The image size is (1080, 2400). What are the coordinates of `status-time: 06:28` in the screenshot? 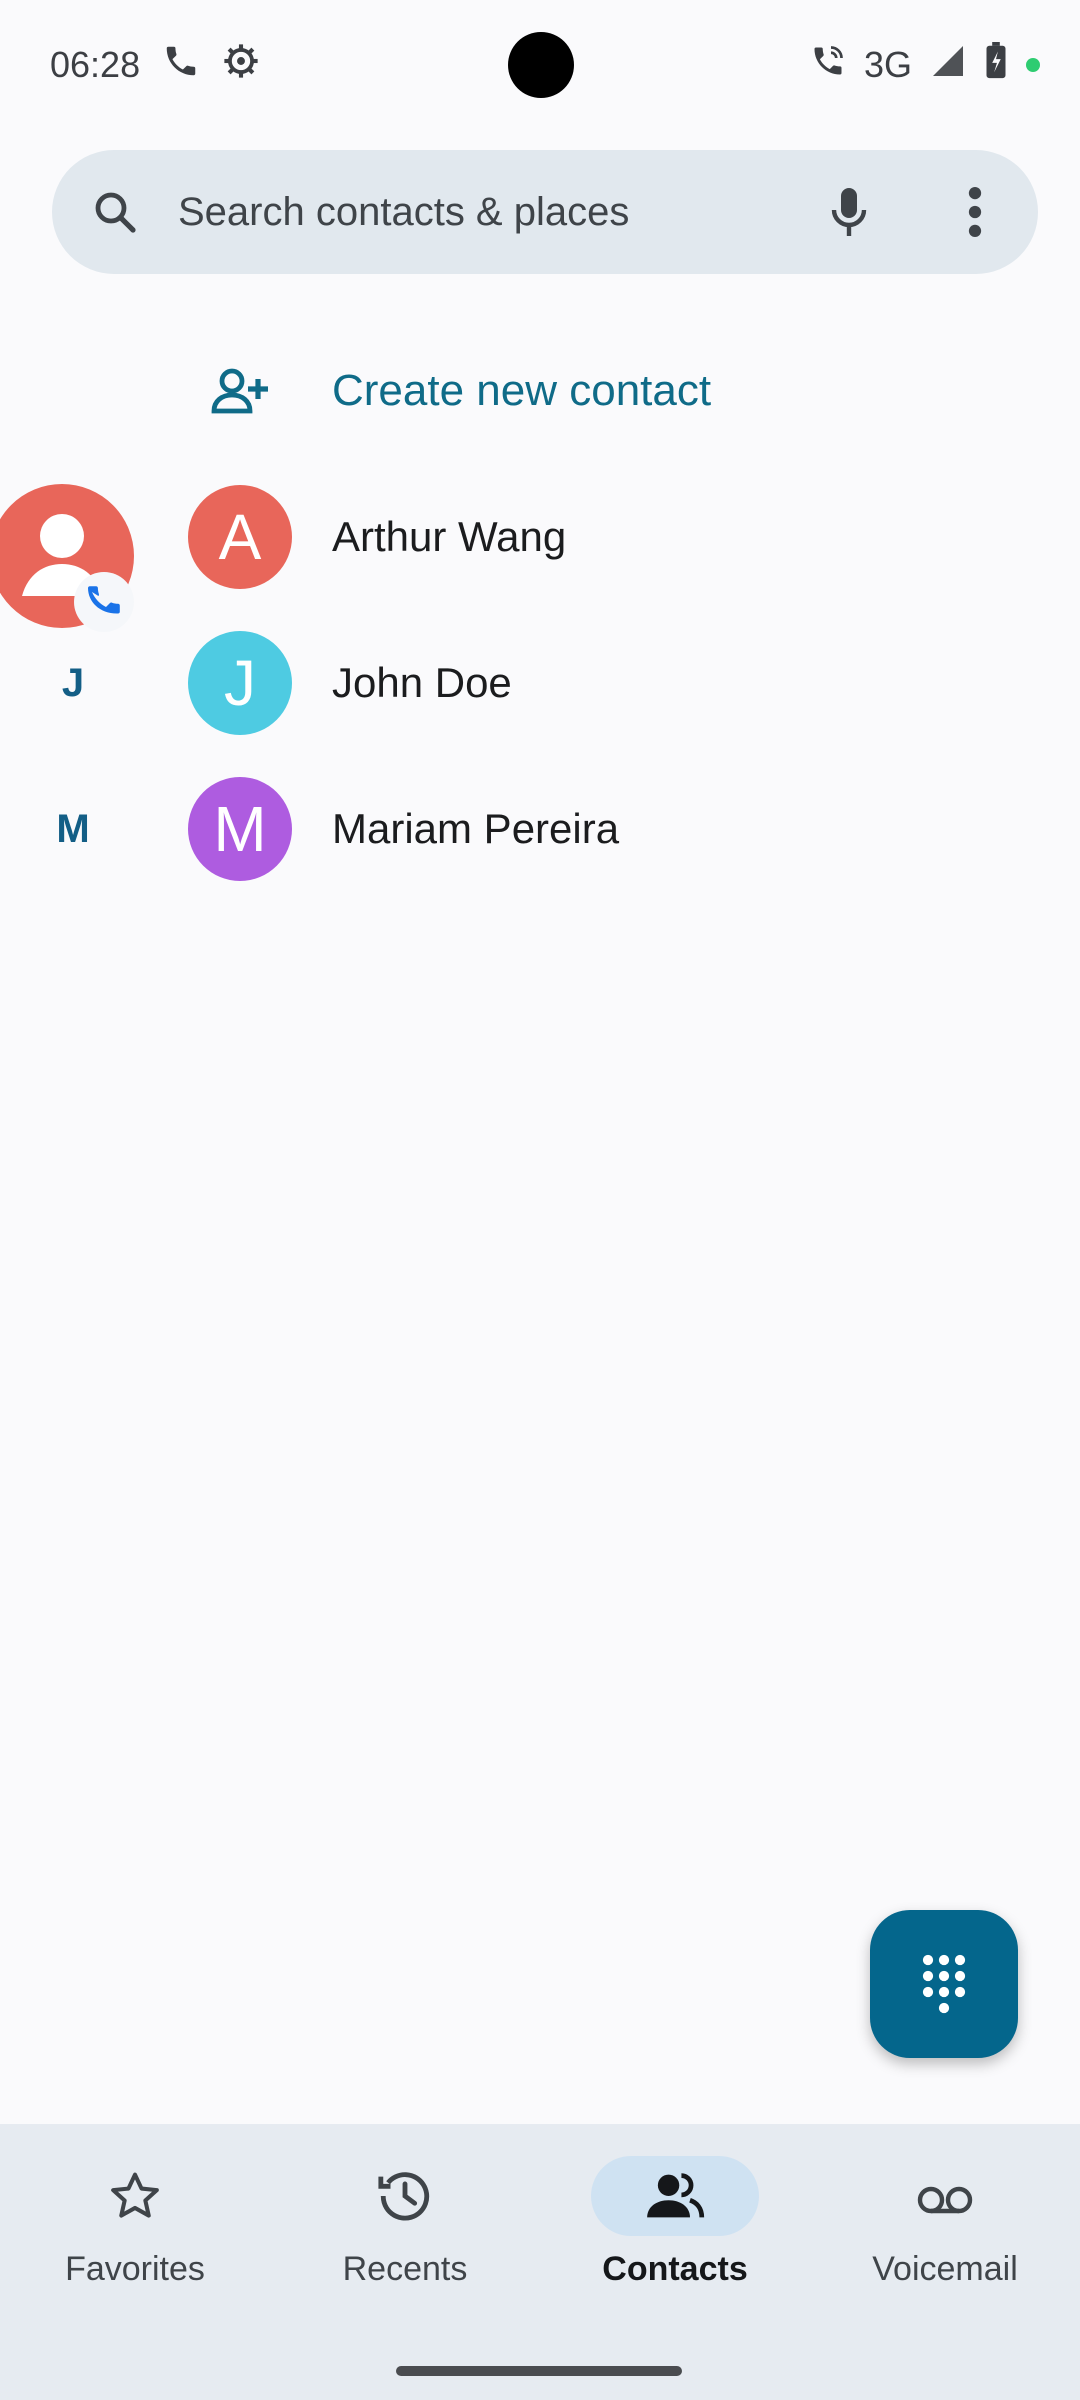 It's located at (95, 64).